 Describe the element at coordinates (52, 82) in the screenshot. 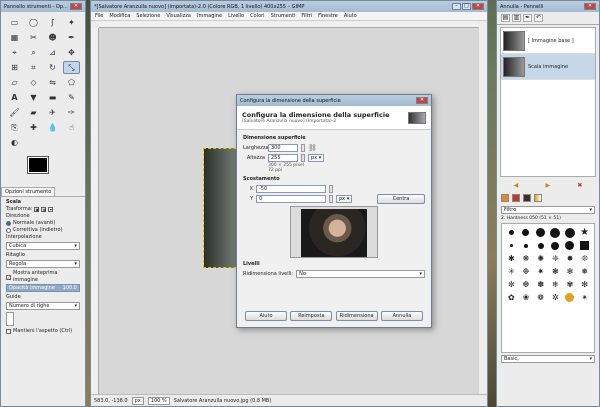

I see `flip-icon: ⇋` at that location.